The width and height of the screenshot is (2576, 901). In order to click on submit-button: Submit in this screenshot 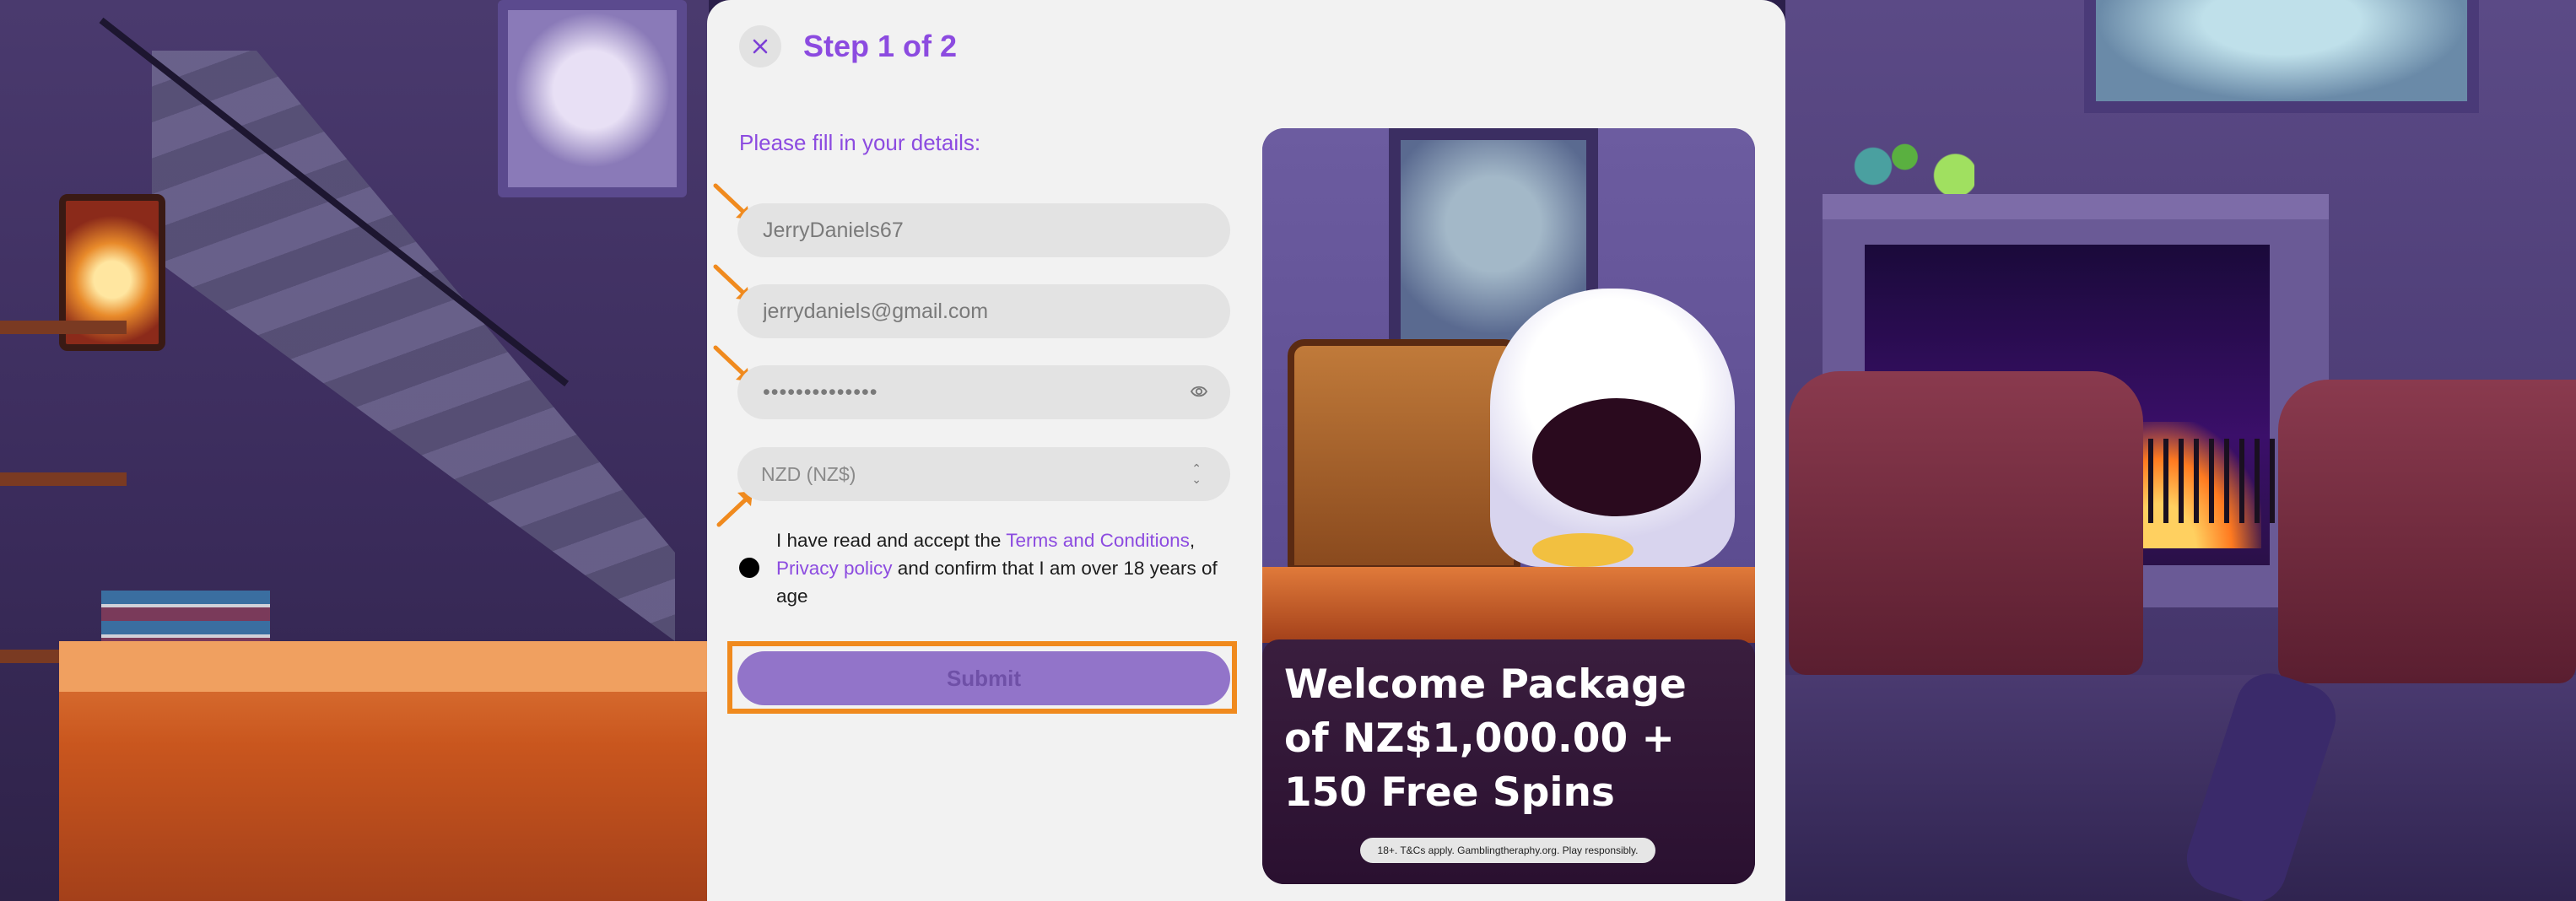, I will do `click(983, 678)`.